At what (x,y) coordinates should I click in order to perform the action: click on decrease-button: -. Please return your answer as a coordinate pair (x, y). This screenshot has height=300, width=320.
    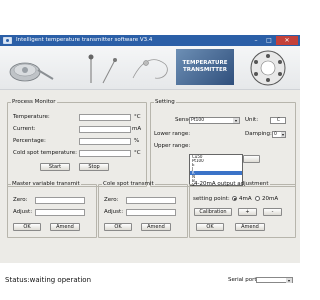
    Looking at the image, I should click on (272, 212).